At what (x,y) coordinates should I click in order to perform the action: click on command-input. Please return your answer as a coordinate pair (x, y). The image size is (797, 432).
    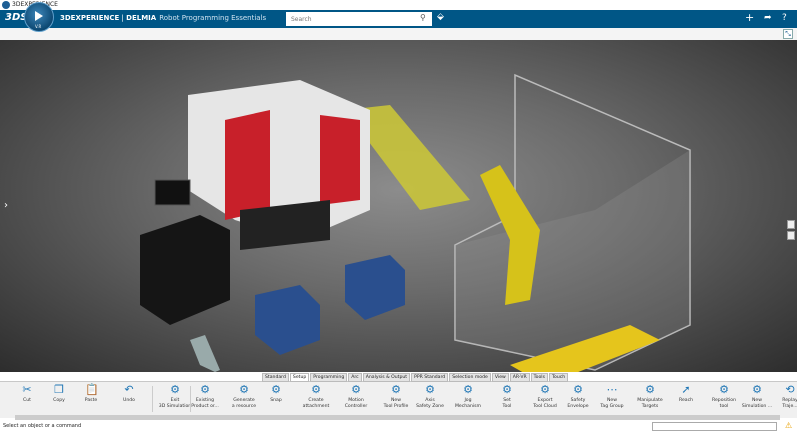
    Looking at the image, I should click on (714, 426).